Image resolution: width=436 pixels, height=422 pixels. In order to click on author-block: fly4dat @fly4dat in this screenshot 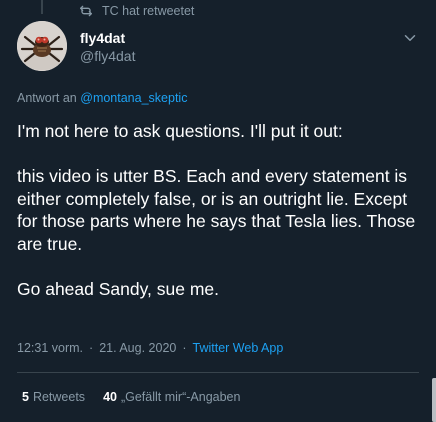, I will do `click(107, 47)`.